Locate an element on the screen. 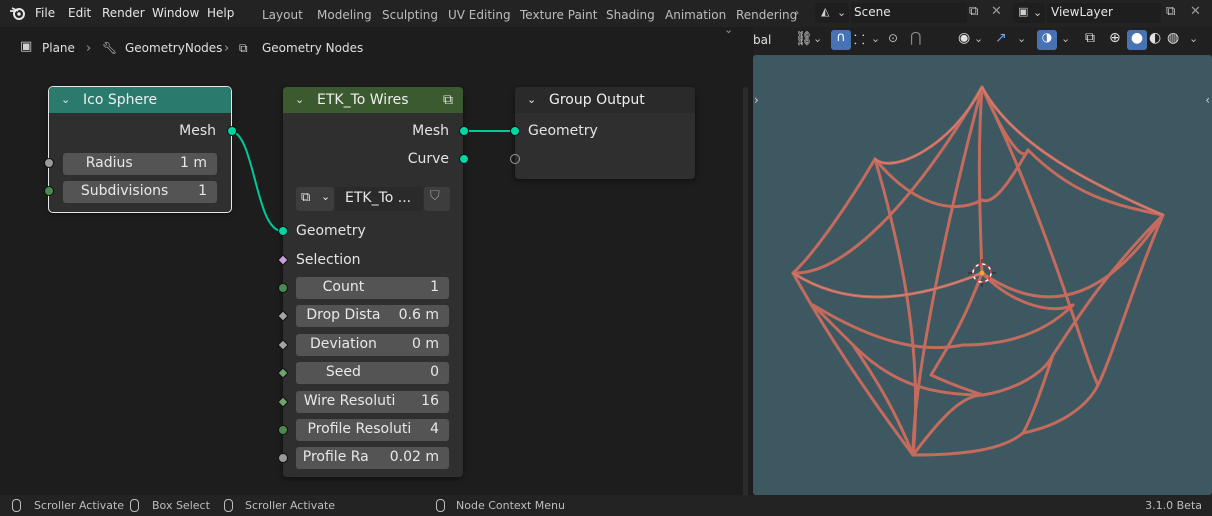  overlays-icon: ◑ is located at coordinates (1047, 40).